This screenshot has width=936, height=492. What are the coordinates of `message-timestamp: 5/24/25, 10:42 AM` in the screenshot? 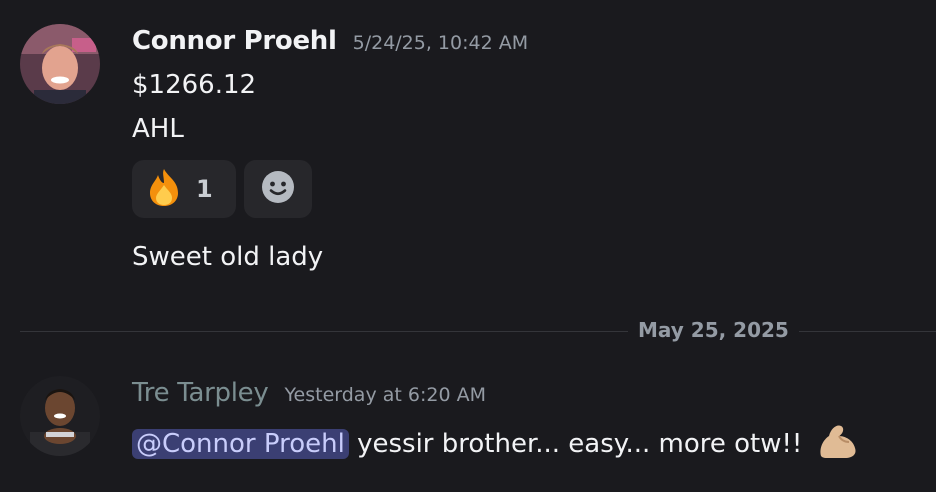 It's located at (440, 43).